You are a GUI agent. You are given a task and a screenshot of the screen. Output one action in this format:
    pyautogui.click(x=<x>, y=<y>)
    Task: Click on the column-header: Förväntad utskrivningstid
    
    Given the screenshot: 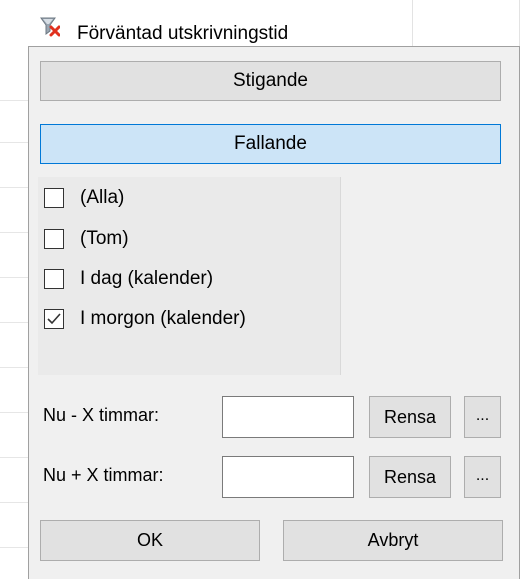 What is the action you would take?
    pyautogui.click(x=206, y=30)
    